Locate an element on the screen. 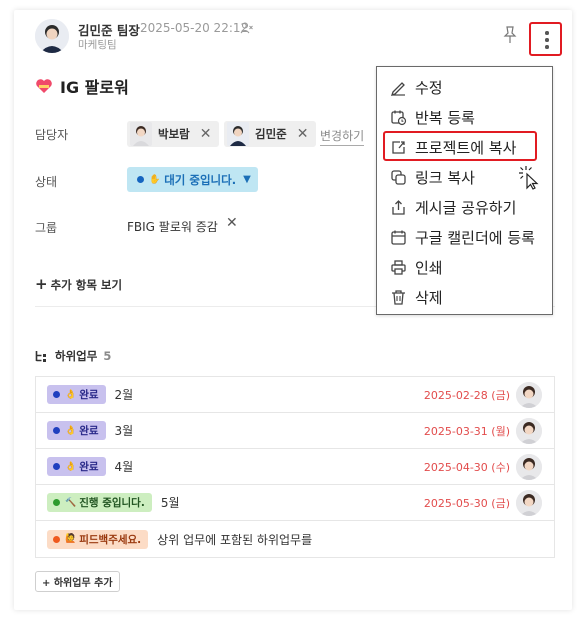  plus-icon: + is located at coordinates (41, 284).